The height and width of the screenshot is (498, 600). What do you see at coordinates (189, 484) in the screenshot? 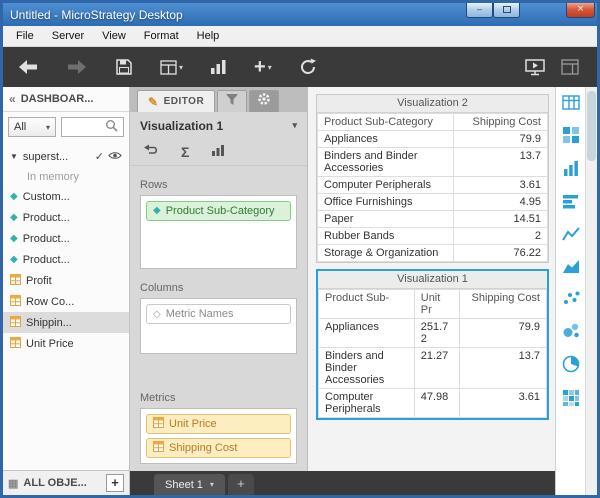
I see `sheet-tab: Sheet 1 ▾` at bounding box center [189, 484].